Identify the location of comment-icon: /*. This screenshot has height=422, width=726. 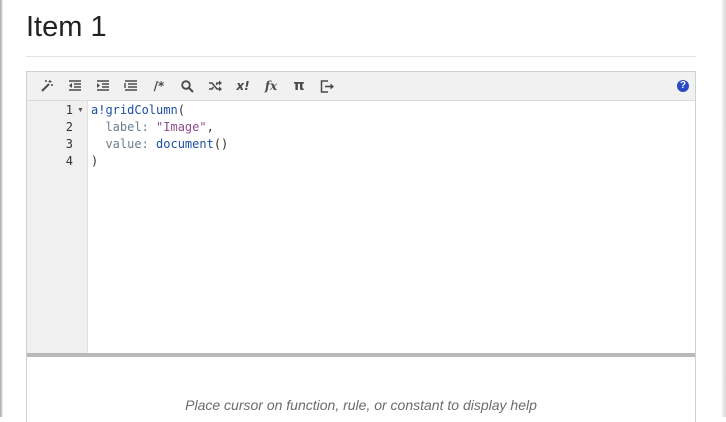
(159, 86).